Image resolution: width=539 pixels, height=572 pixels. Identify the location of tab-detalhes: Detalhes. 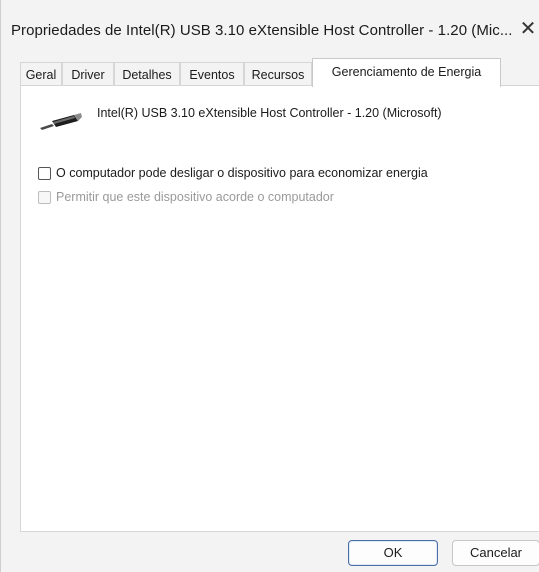
(147, 74).